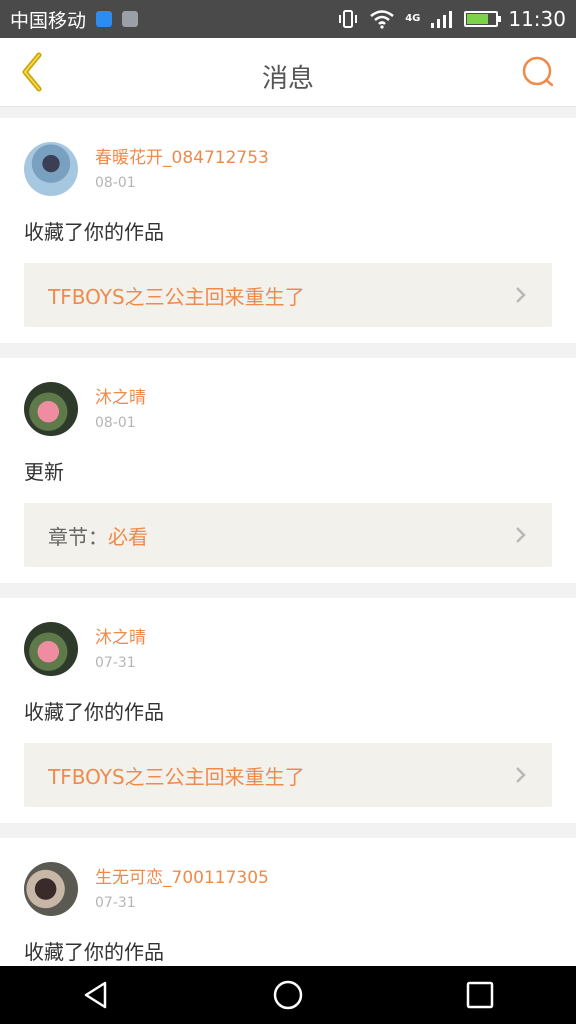 This screenshot has width=576, height=1024. I want to click on nav-home-button, so click(288, 995).